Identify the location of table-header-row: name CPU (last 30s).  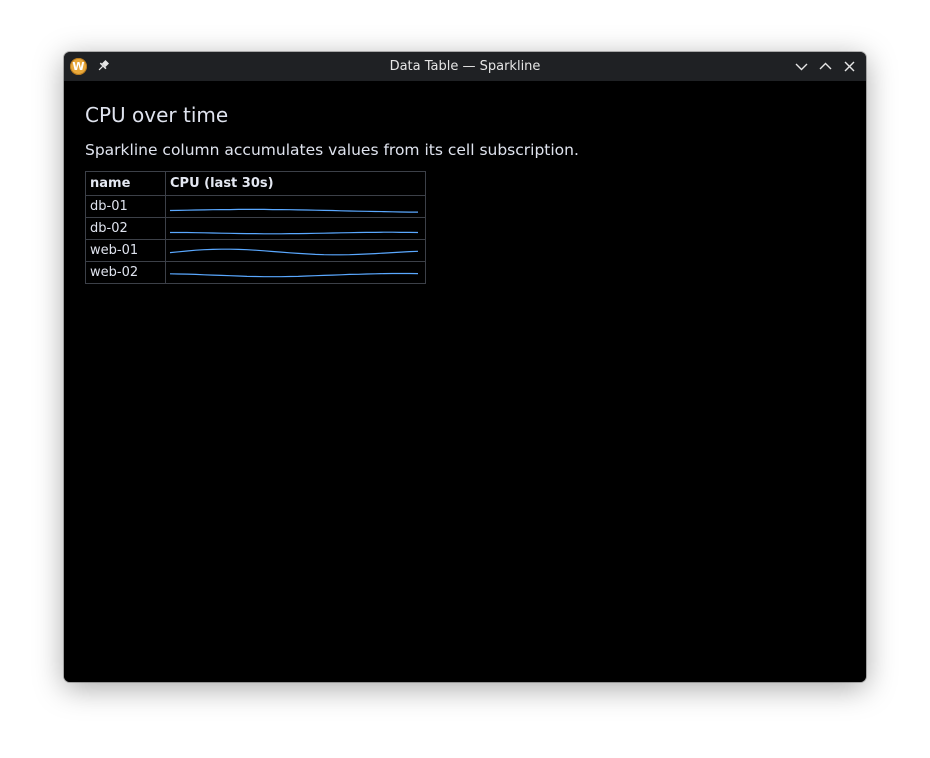
(255, 183).